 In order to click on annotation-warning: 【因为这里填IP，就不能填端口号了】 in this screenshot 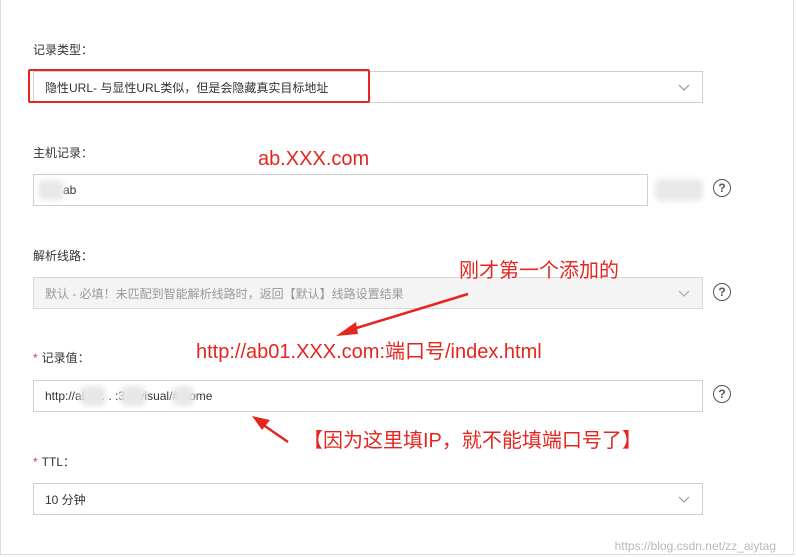, I will do `click(472, 441)`.